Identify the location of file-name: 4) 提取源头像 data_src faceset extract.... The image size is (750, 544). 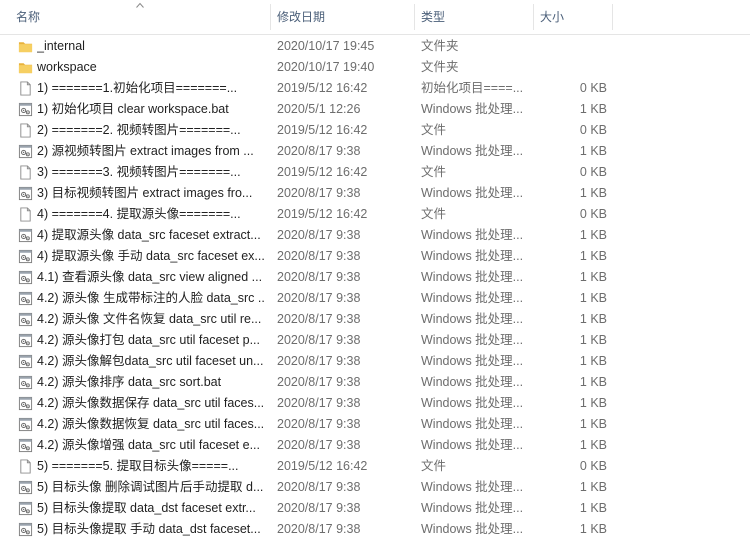
(149, 235).